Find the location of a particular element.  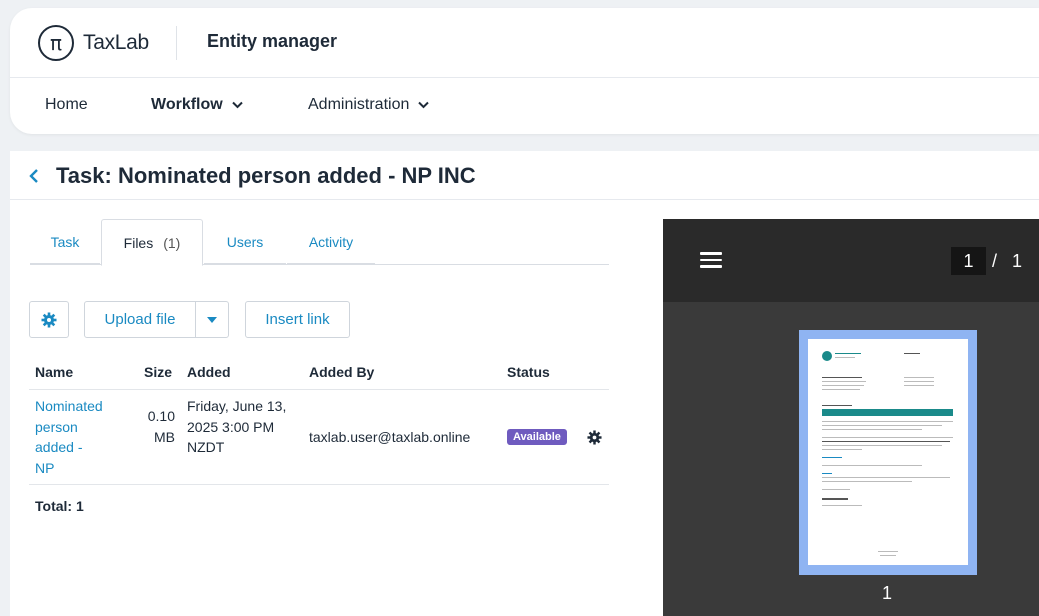

file-name-link: Nominated person added - NP is located at coordinates (69, 437).